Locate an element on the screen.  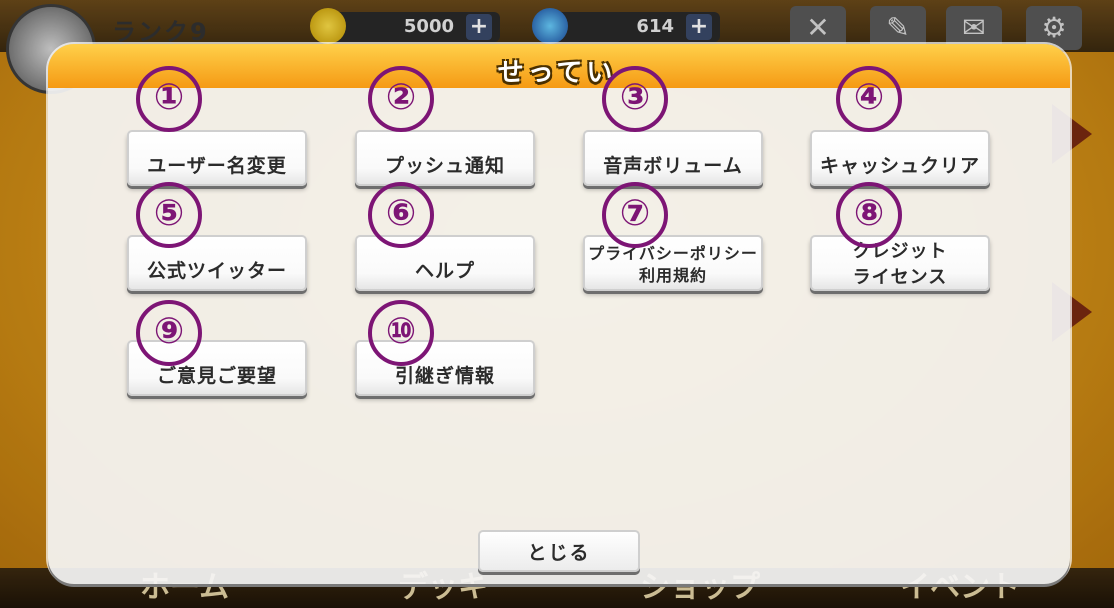
button-label: キャッシュクリア is located at coordinates (899, 165).